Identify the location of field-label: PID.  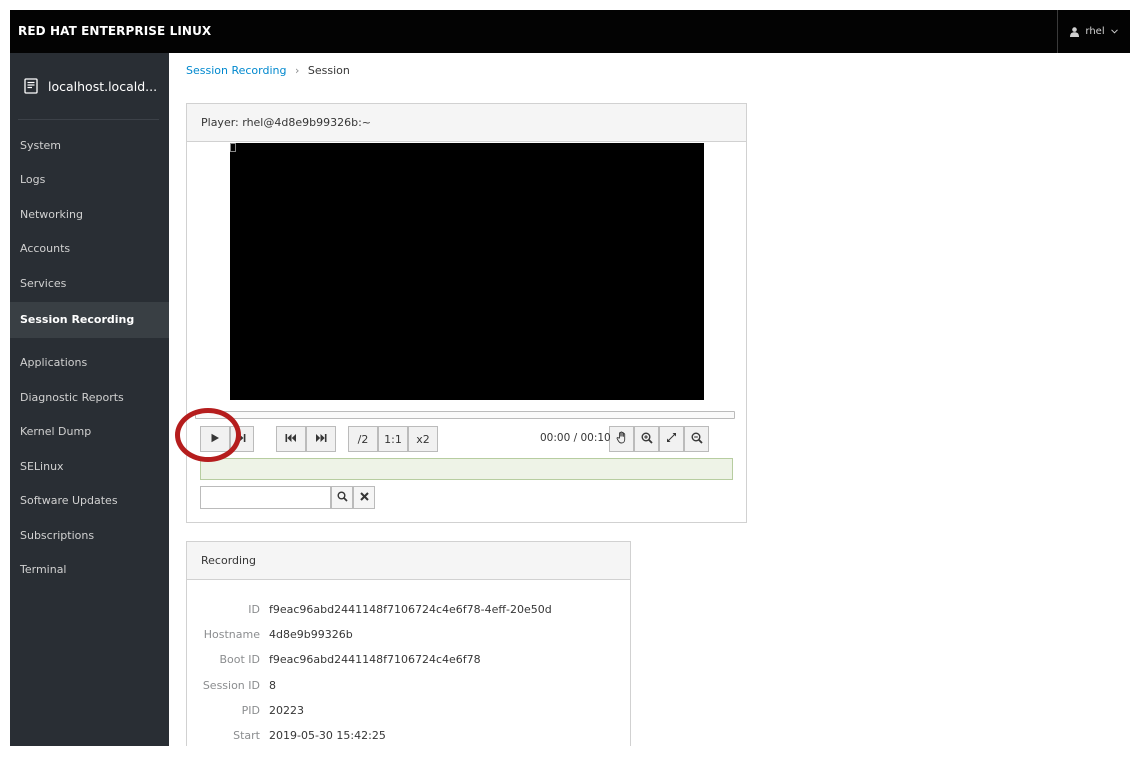
(250, 710).